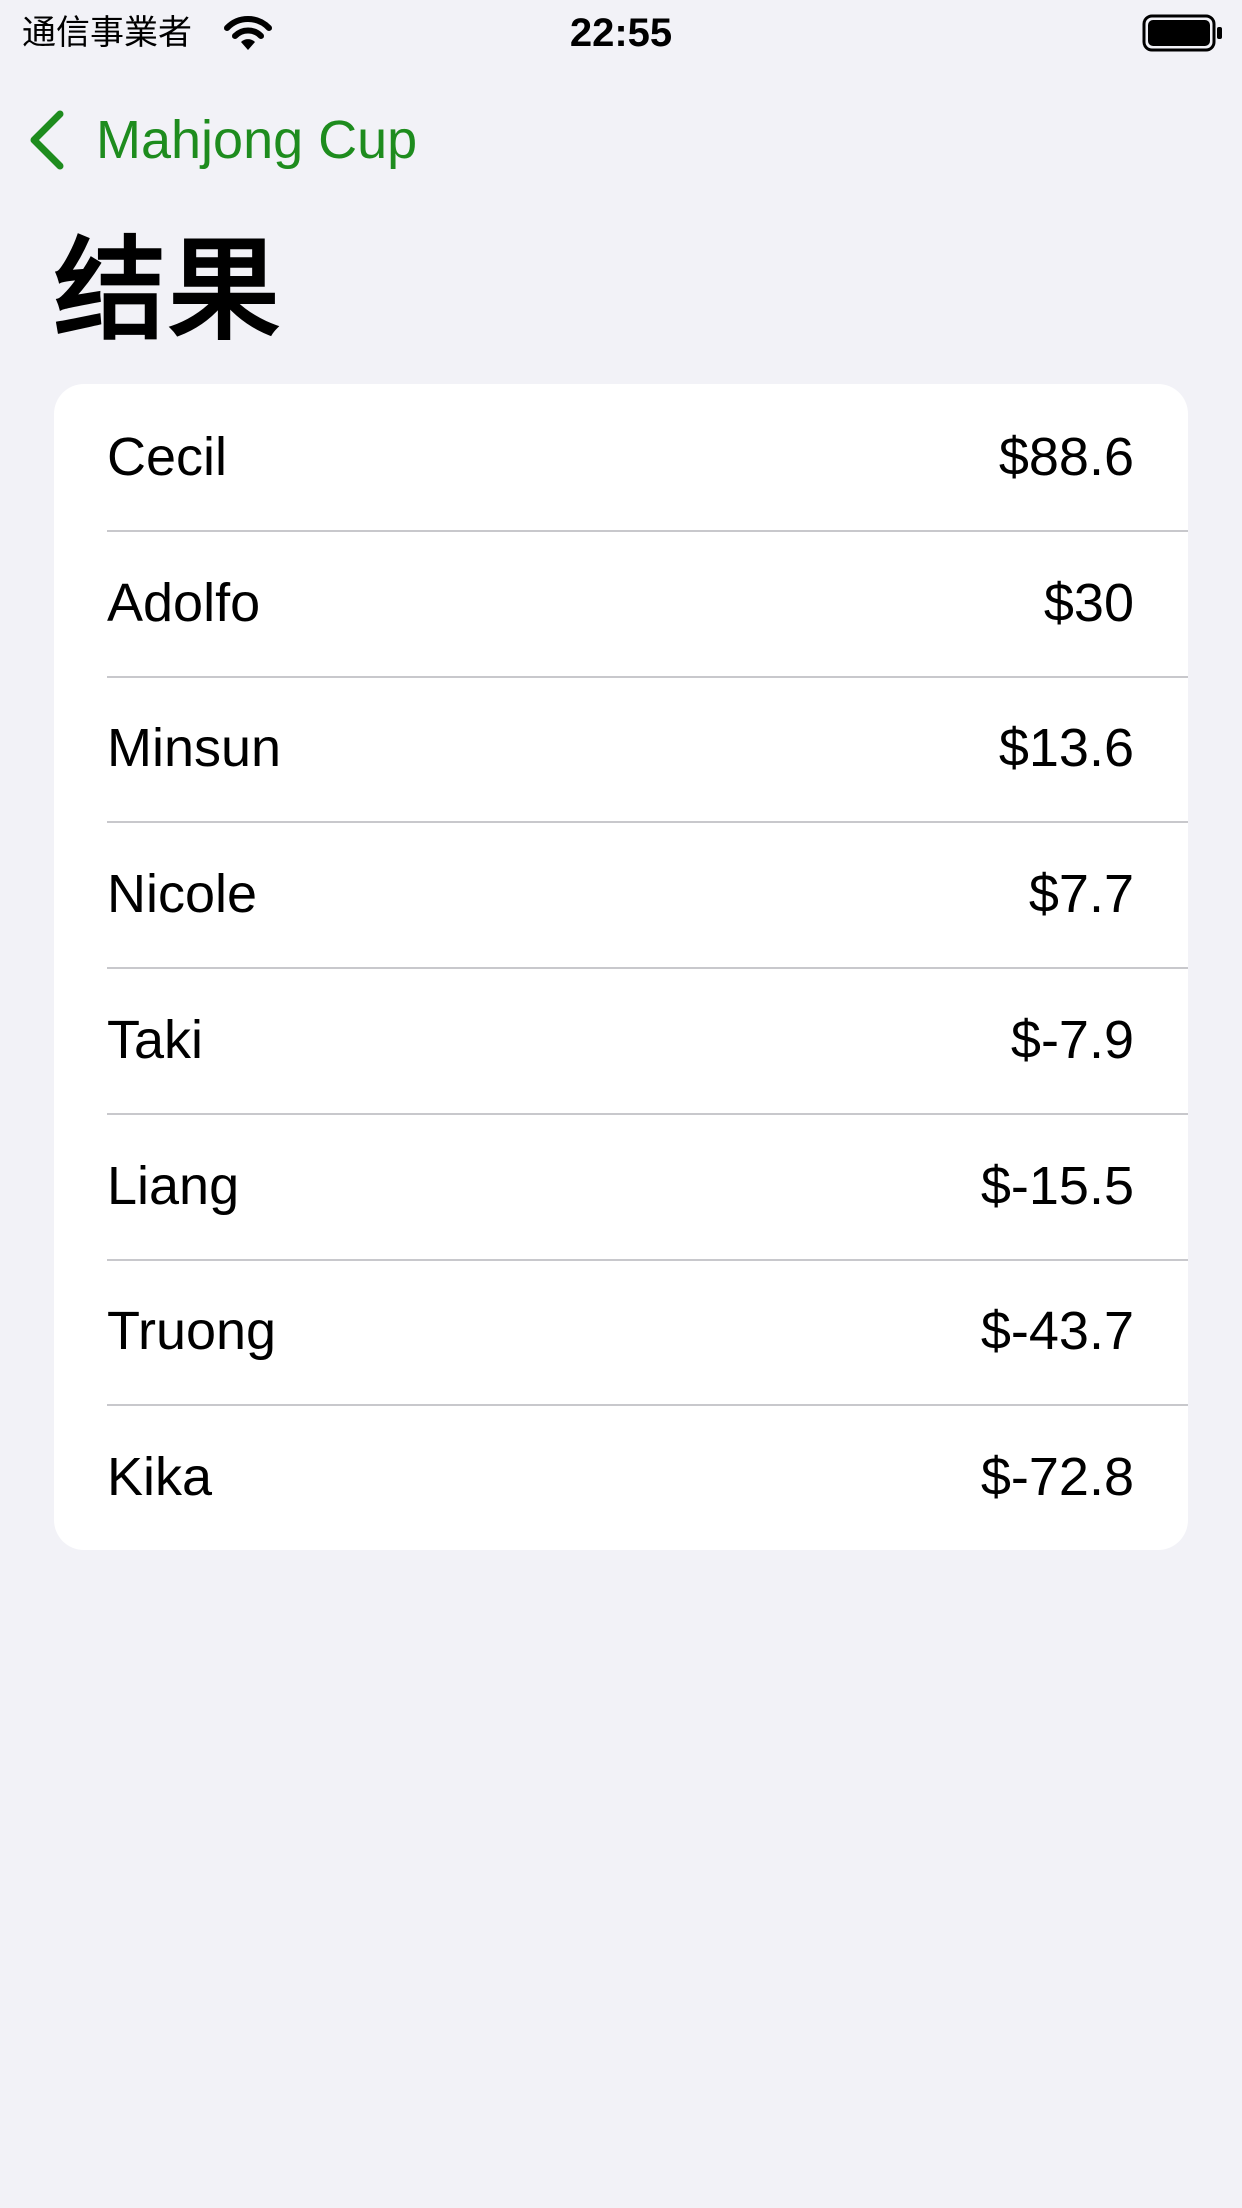  What do you see at coordinates (621, 1331) in the screenshot?
I see `list-item: Truong $-43.7` at bounding box center [621, 1331].